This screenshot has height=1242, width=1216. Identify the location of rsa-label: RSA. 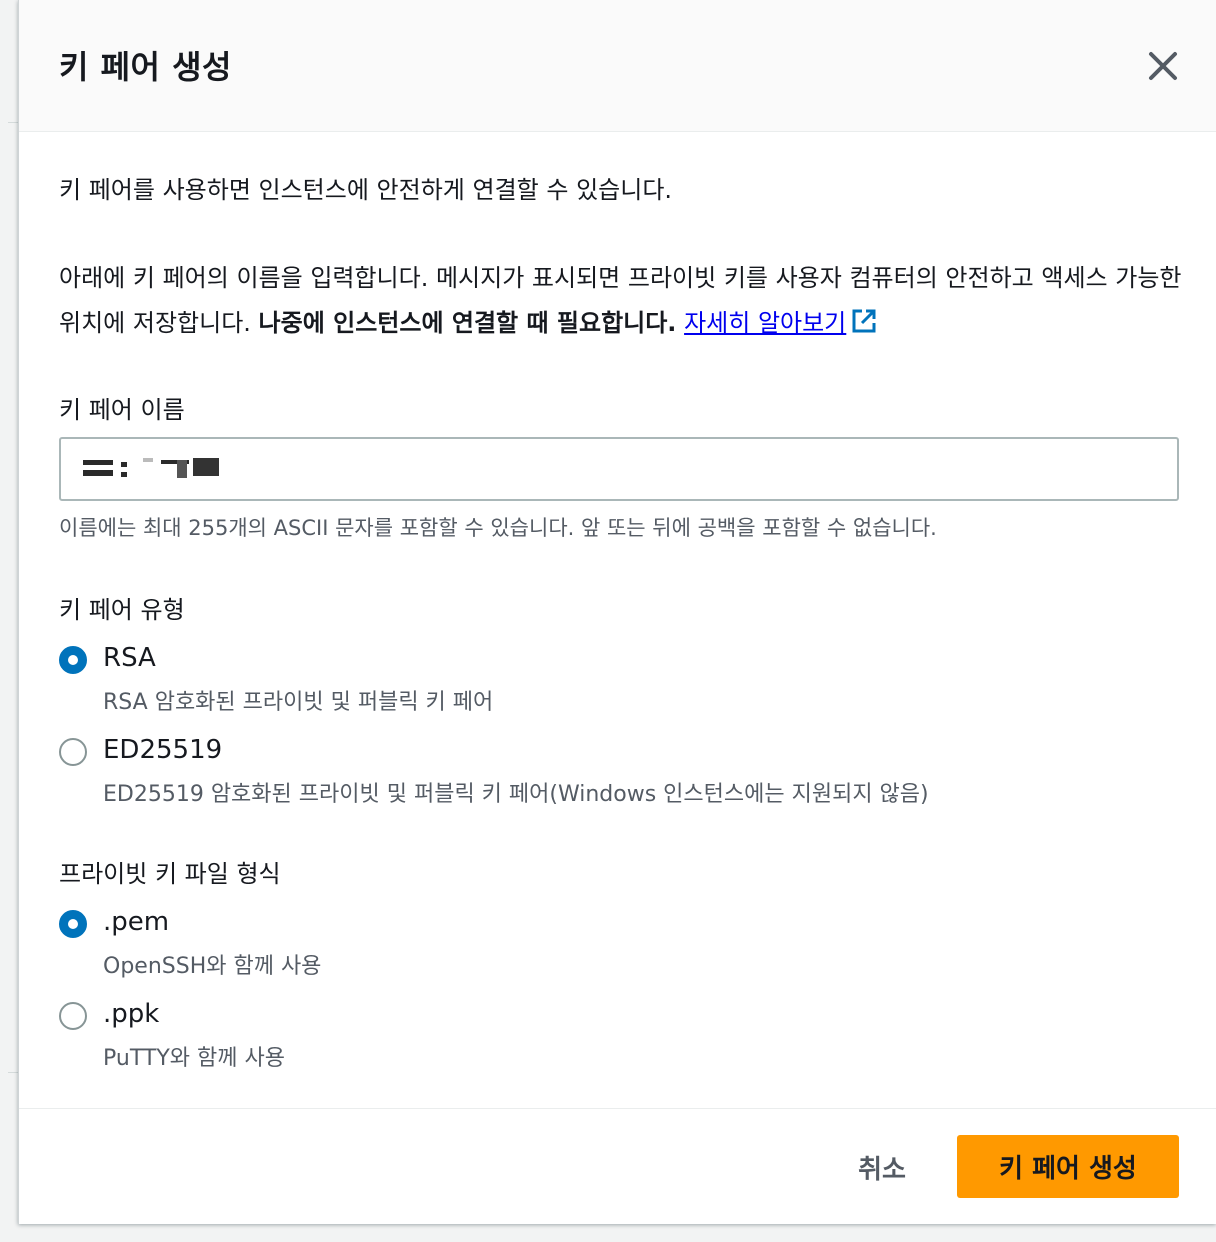
(129, 658).